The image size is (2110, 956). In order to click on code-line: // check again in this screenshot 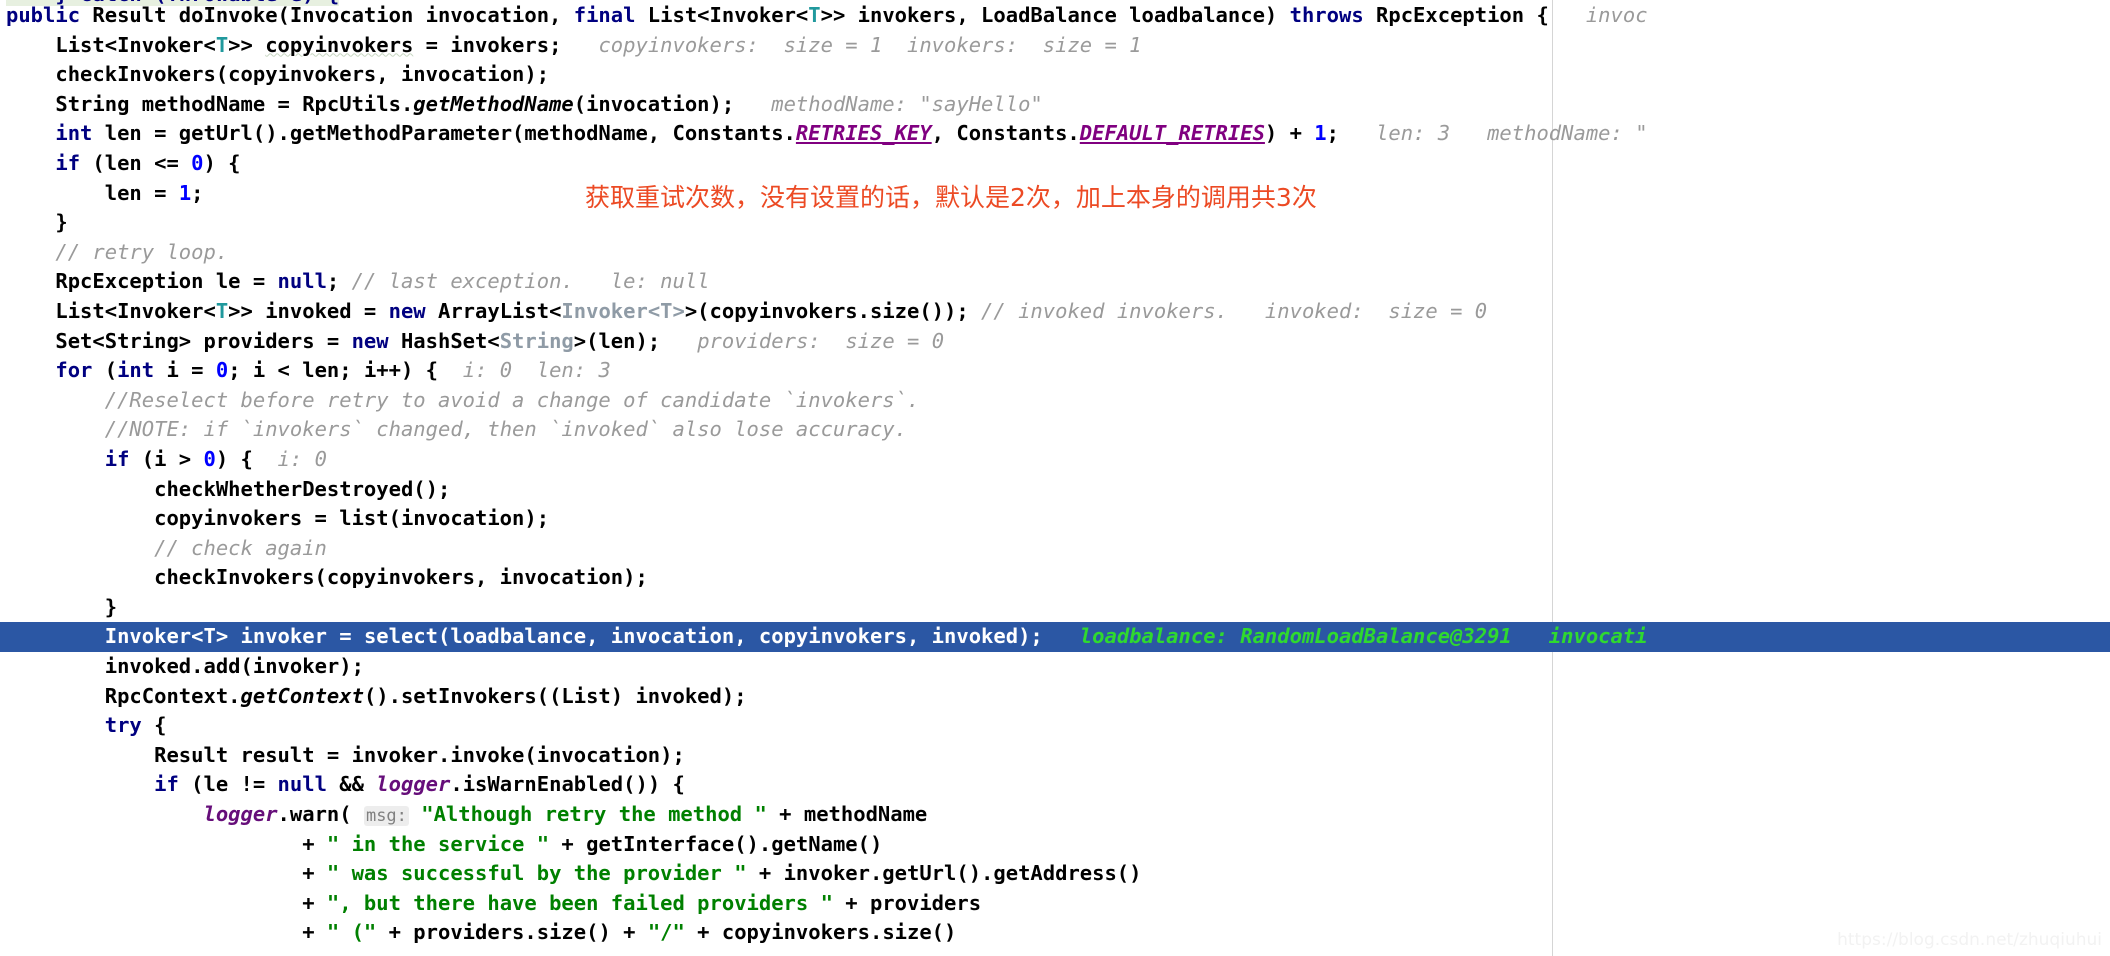, I will do `click(1055, 549)`.